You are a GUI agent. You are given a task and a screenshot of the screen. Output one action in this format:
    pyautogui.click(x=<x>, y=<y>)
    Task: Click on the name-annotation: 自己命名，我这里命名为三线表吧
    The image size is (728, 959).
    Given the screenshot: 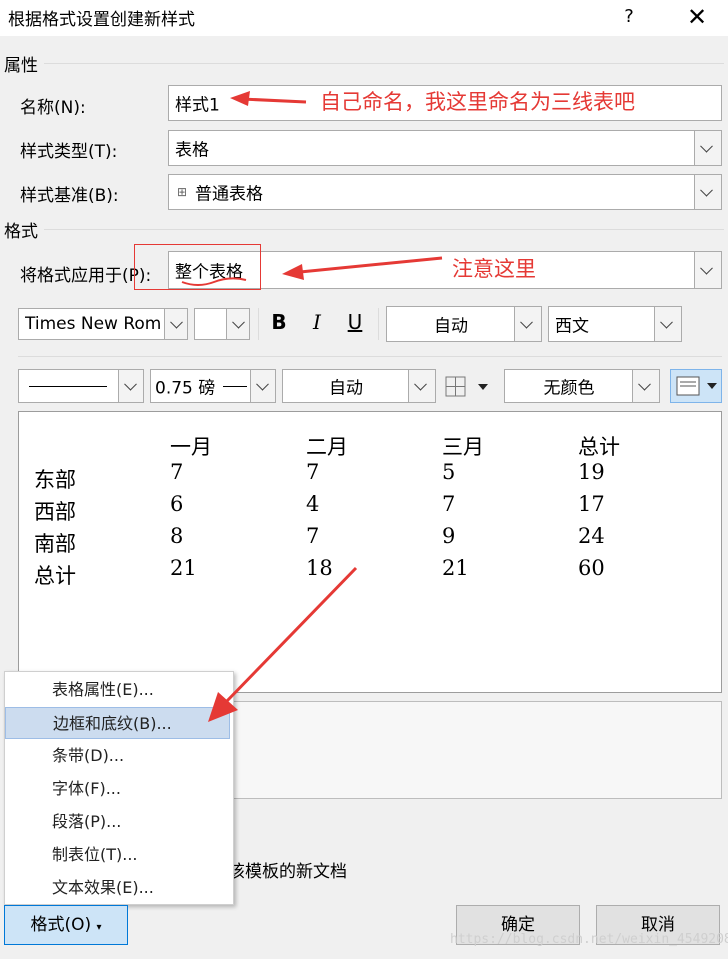 What is the action you would take?
    pyautogui.click(x=477, y=102)
    